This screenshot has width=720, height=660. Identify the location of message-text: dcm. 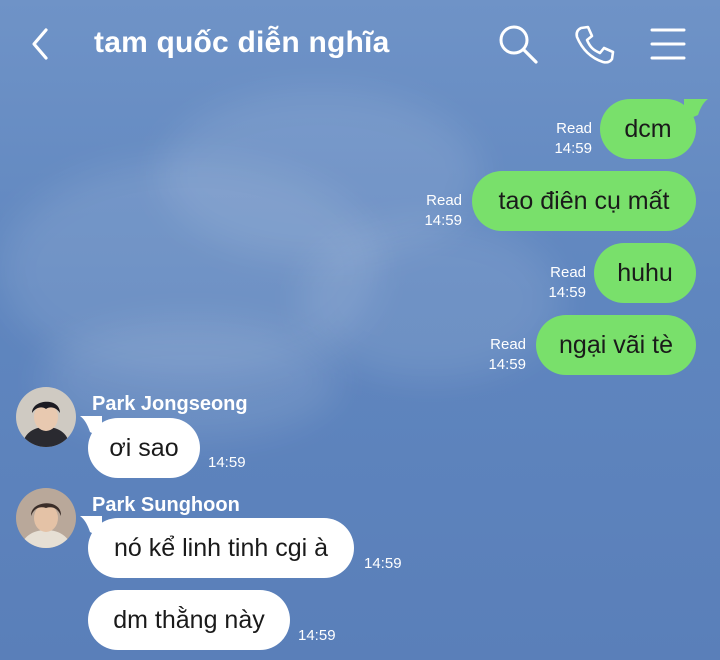
(648, 128).